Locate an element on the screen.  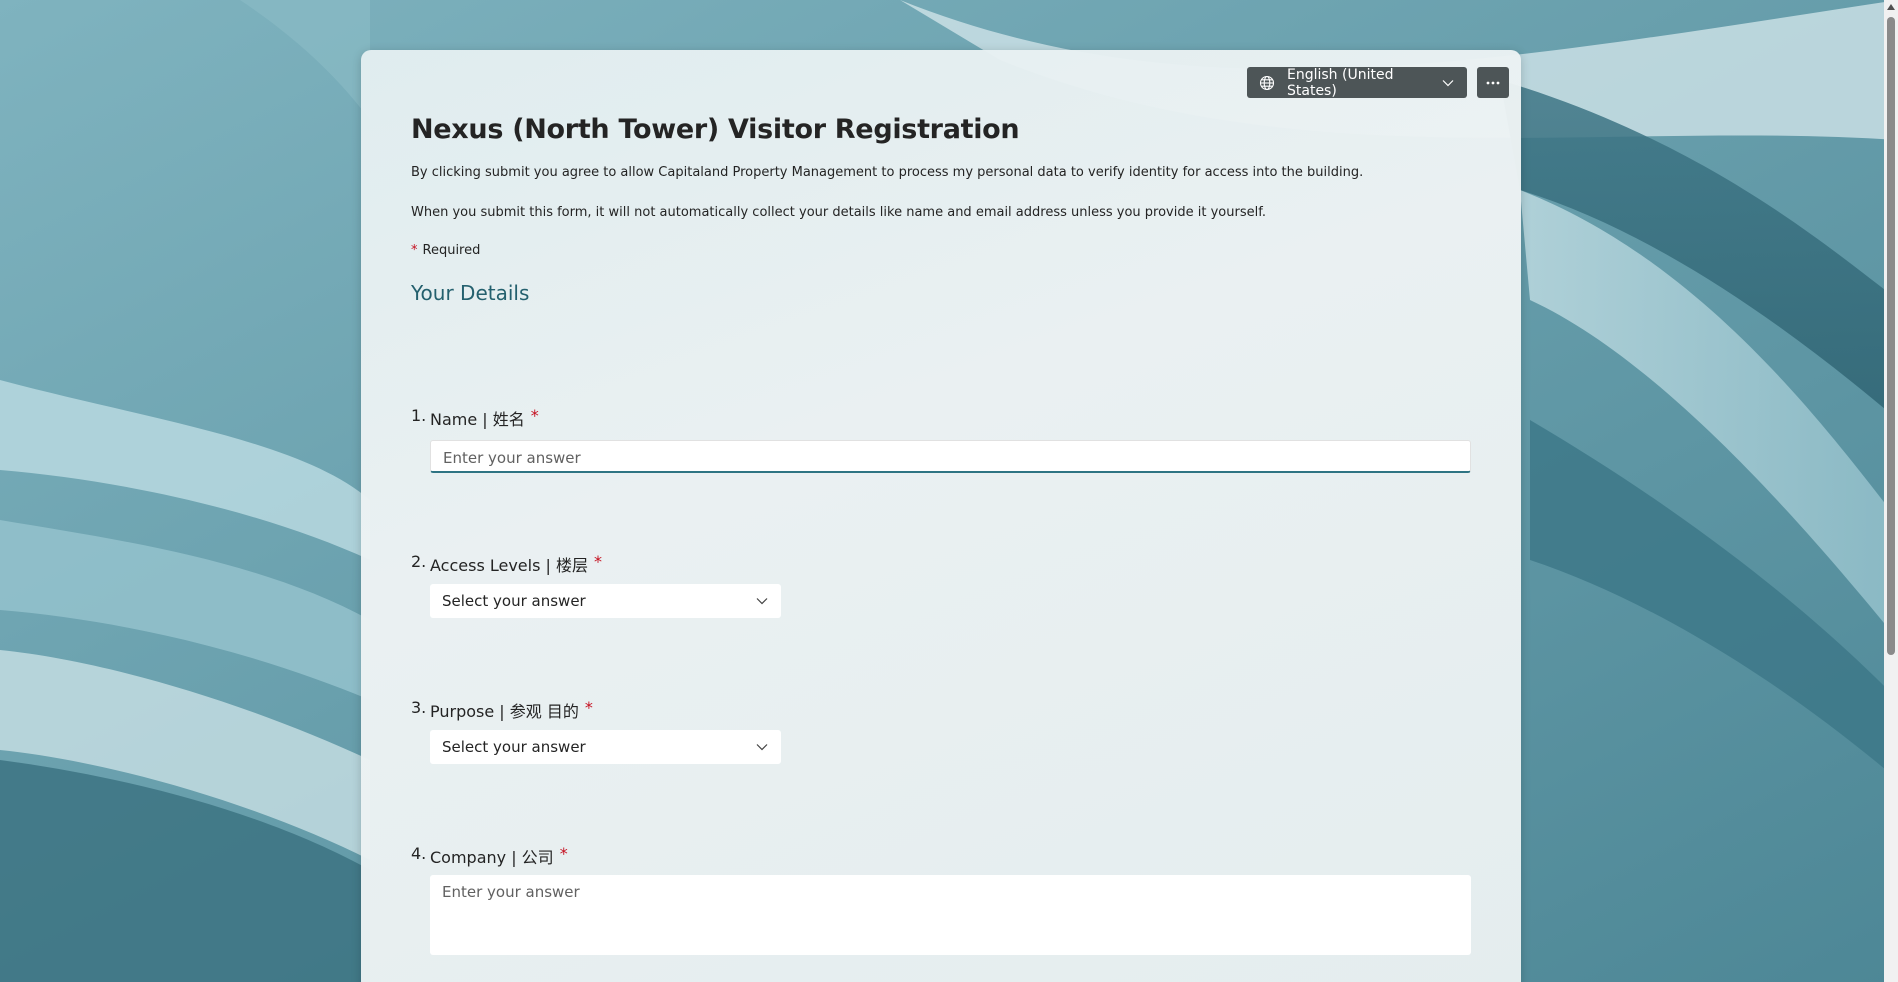
required-text: Required is located at coordinates (451, 250).